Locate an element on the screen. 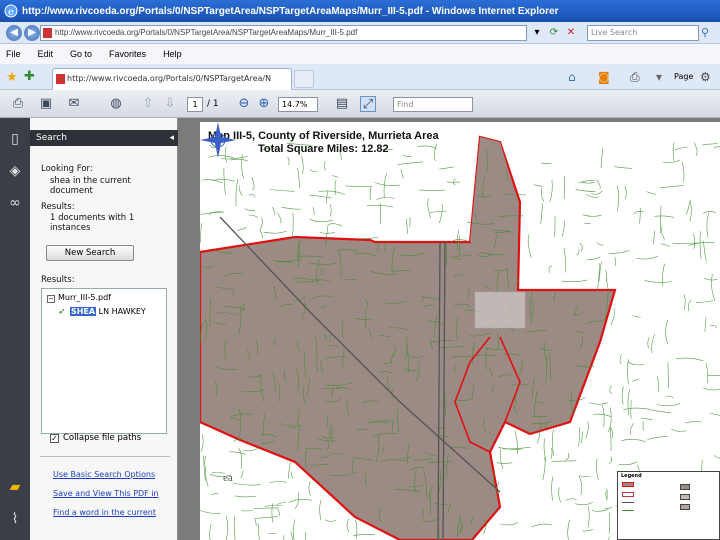  email-icon: ✉ is located at coordinates (74, 104).